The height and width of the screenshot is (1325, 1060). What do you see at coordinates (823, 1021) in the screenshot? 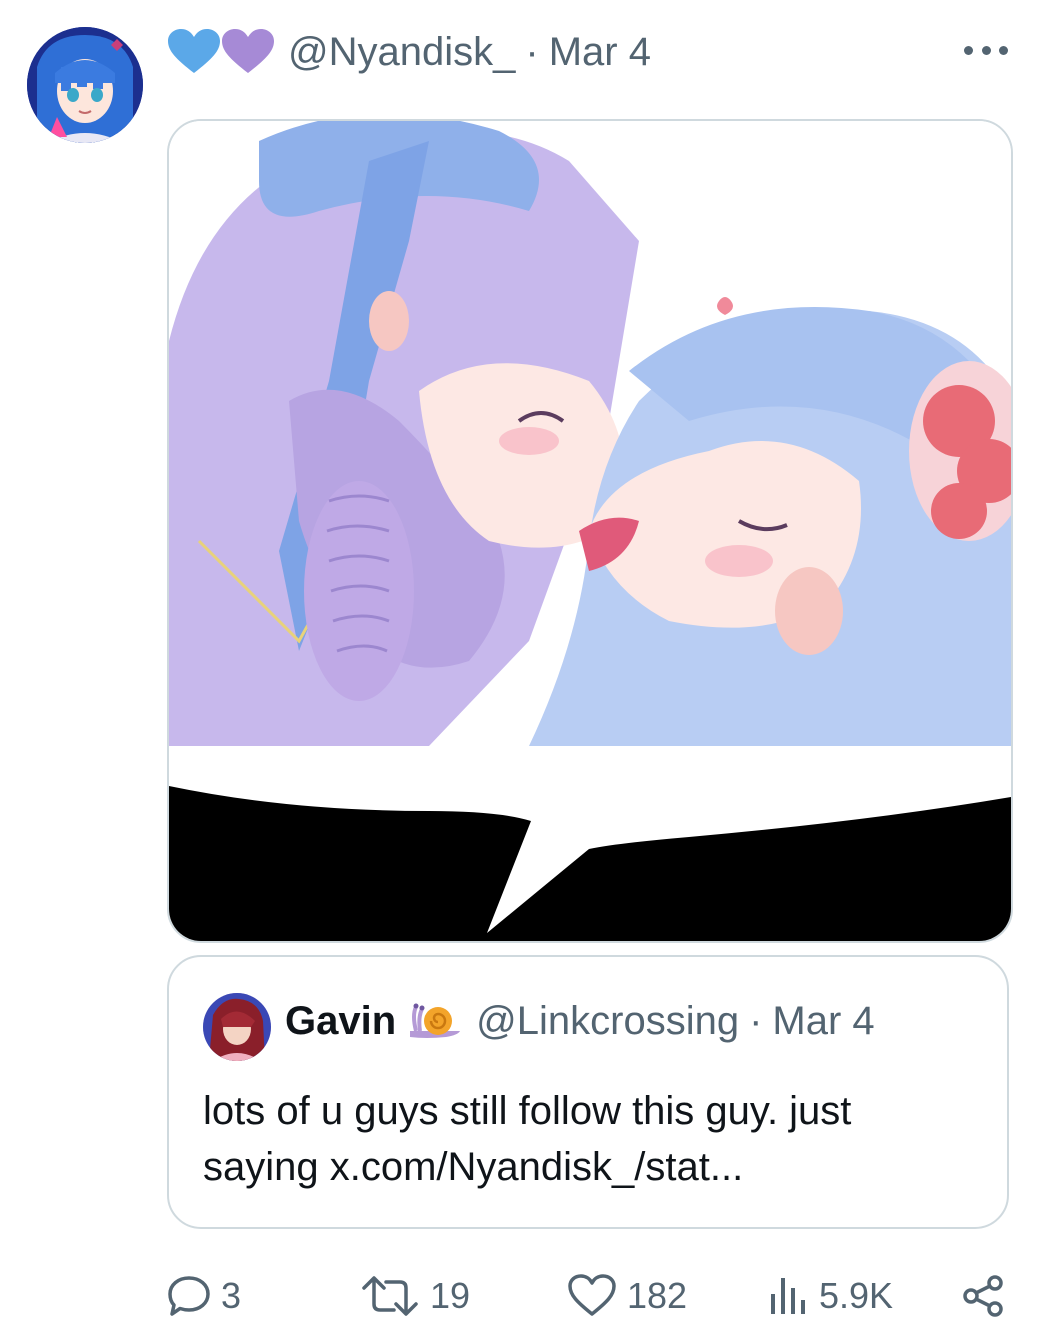
I see `quote-date: Mar 4` at bounding box center [823, 1021].